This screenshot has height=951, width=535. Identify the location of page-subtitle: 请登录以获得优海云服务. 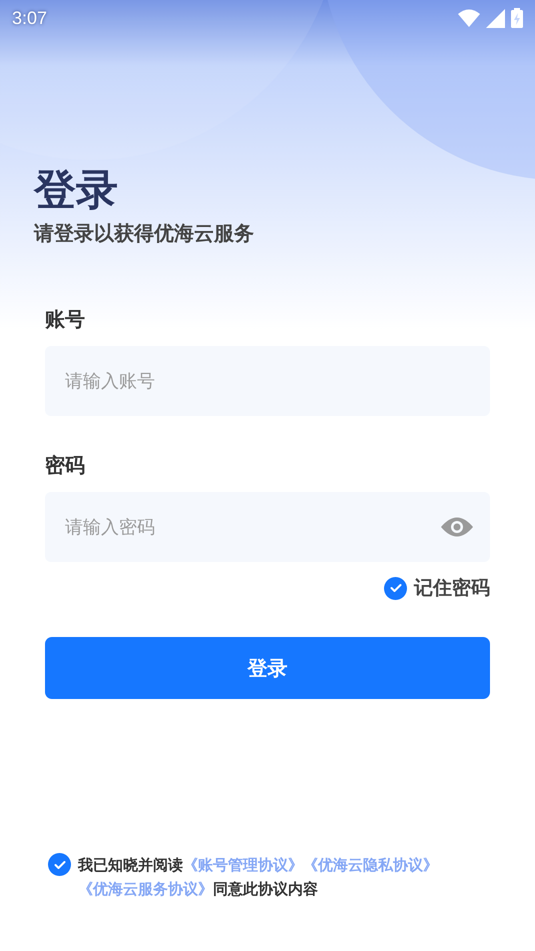
(144, 233).